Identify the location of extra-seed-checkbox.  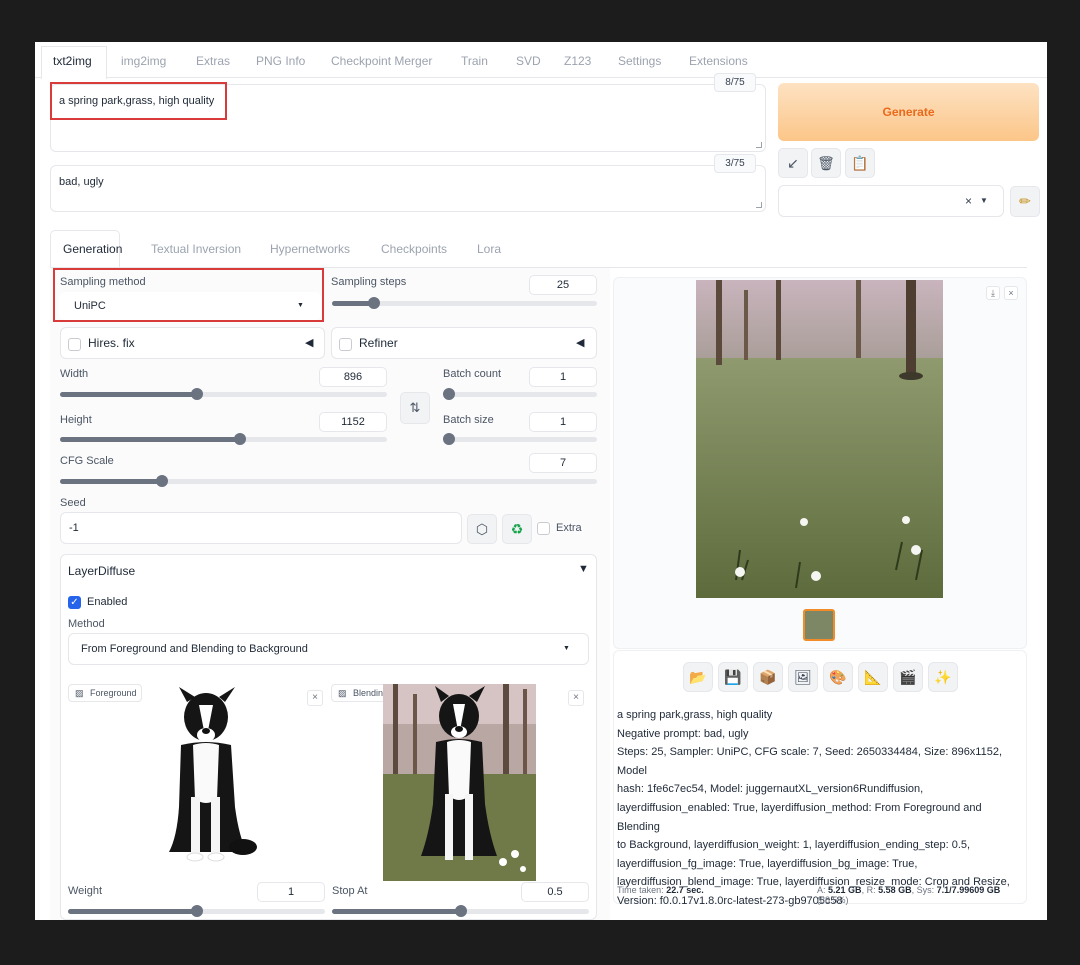
(543, 528).